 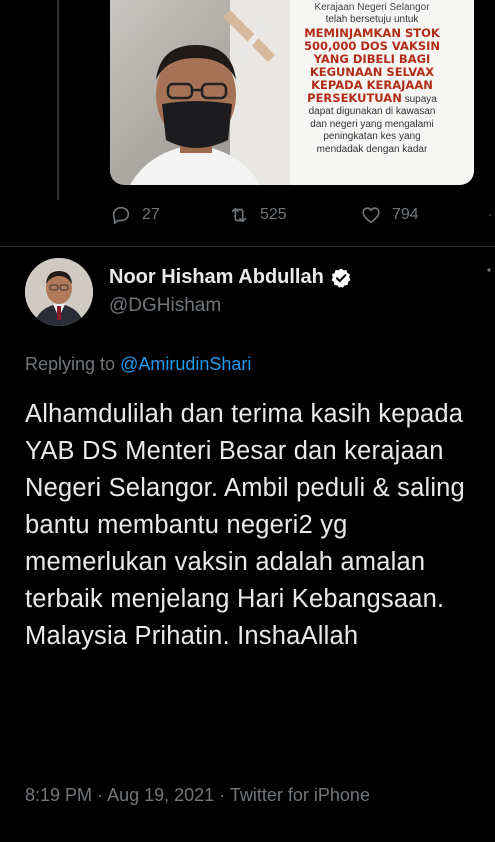 What do you see at coordinates (302, 215) in the screenshot?
I see `tweet-actions-bar: 27 525 794` at bounding box center [302, 215].